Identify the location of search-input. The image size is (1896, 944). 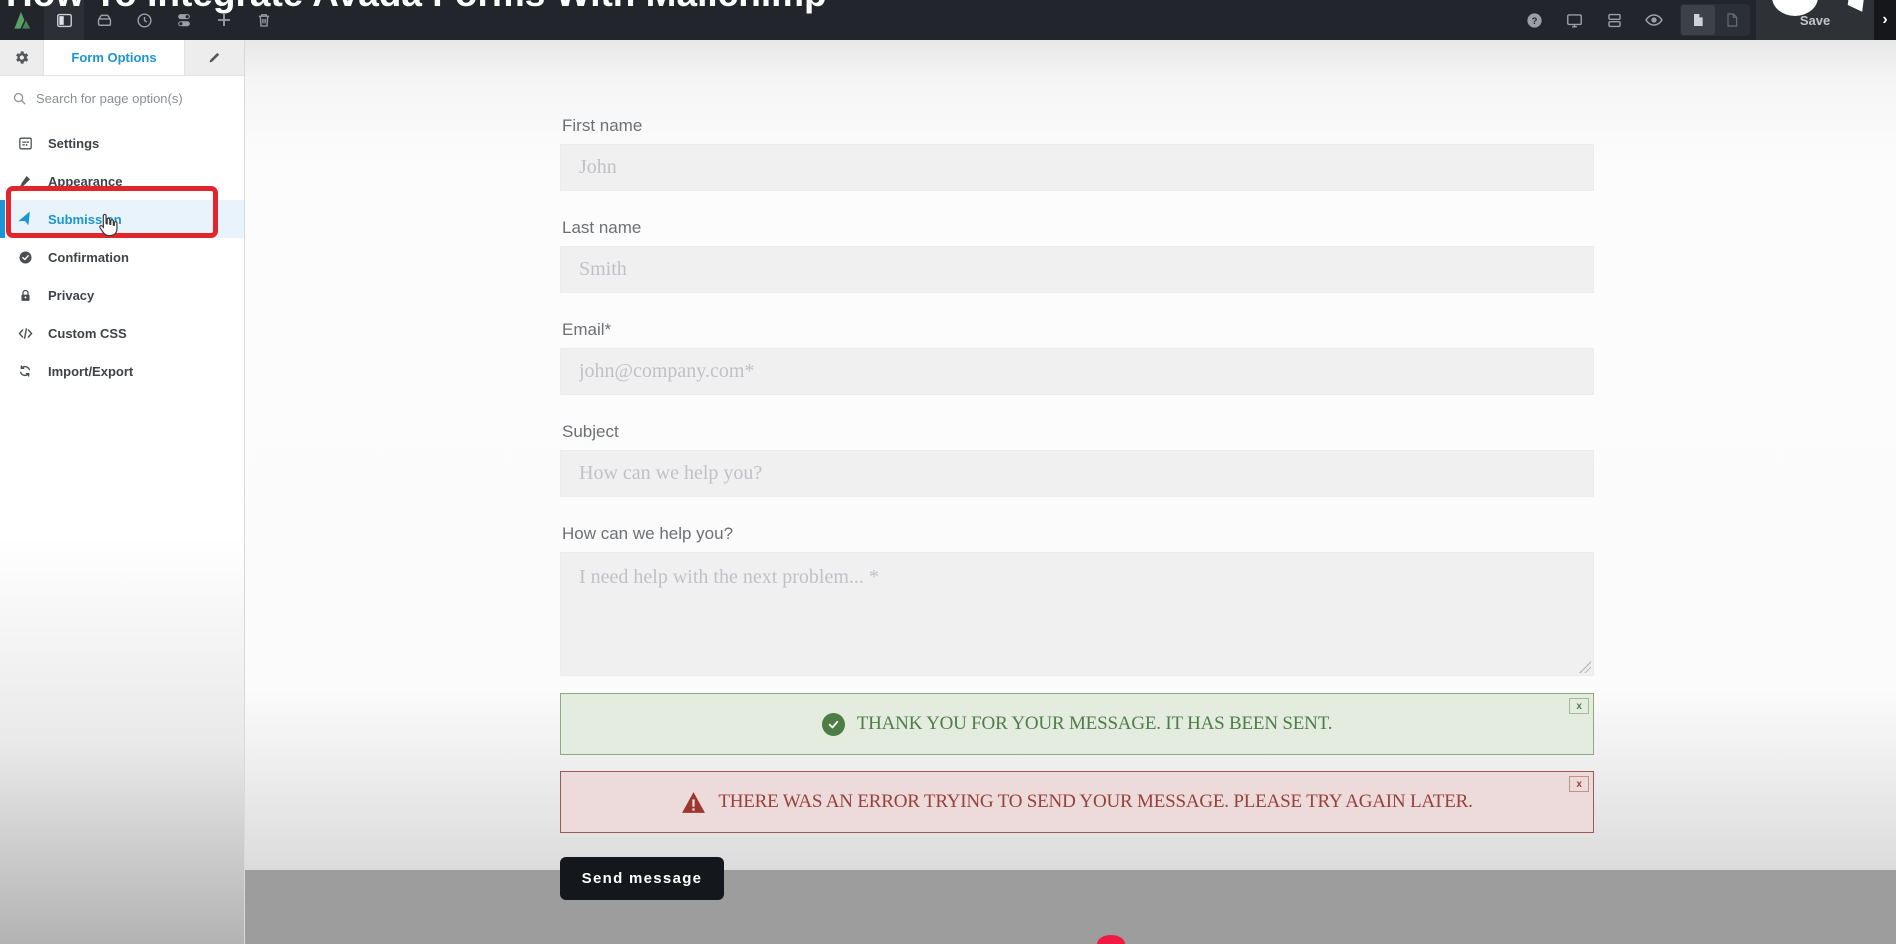
(134, 98).